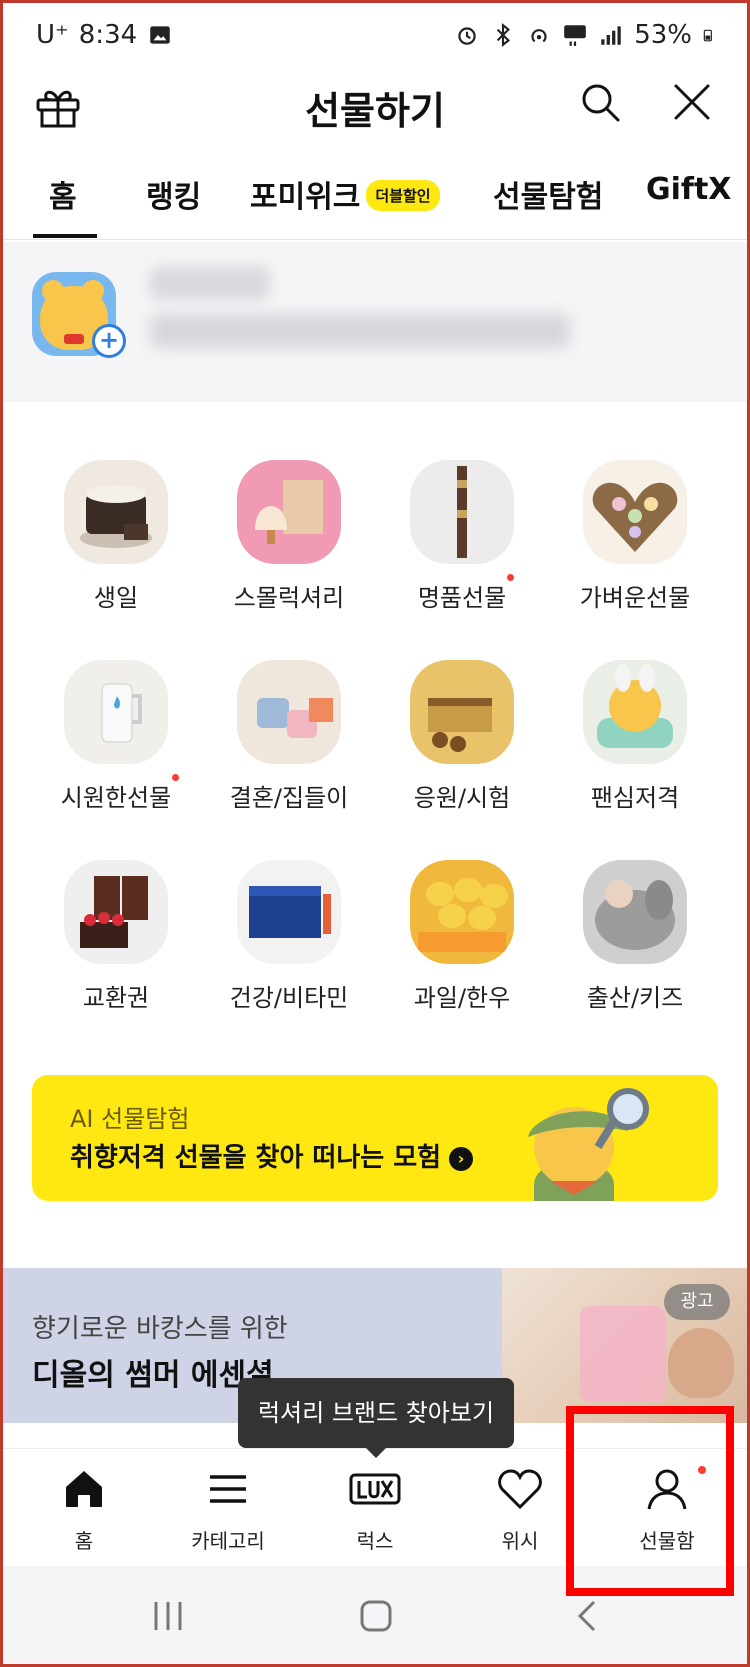  I want to click on category-luxury-gift: 명품선물, so click(462, 536).